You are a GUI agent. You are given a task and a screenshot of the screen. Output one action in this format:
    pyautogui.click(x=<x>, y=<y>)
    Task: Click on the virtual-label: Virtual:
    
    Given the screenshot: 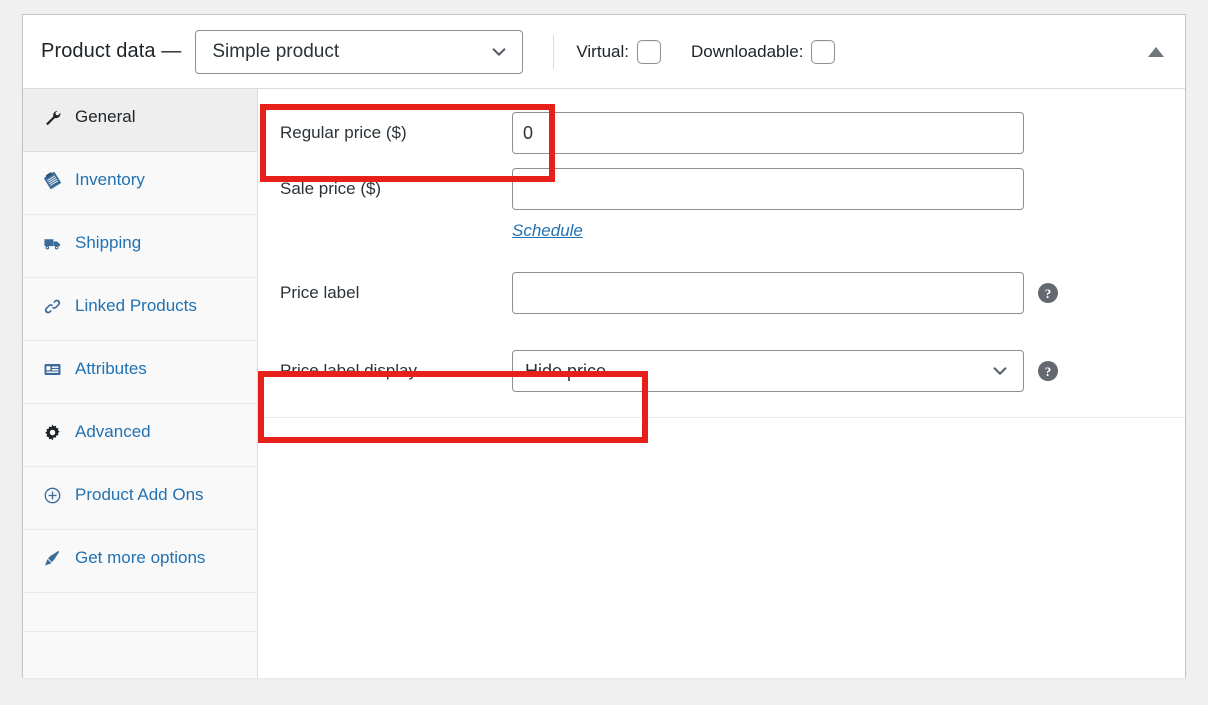 What is the action you would take?
    pyautogui.click(x=602, y=51)
    